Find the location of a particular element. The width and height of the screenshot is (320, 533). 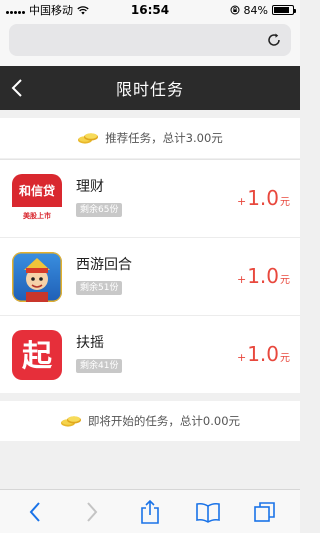

reload-icon is located at coordinates (274, 40).